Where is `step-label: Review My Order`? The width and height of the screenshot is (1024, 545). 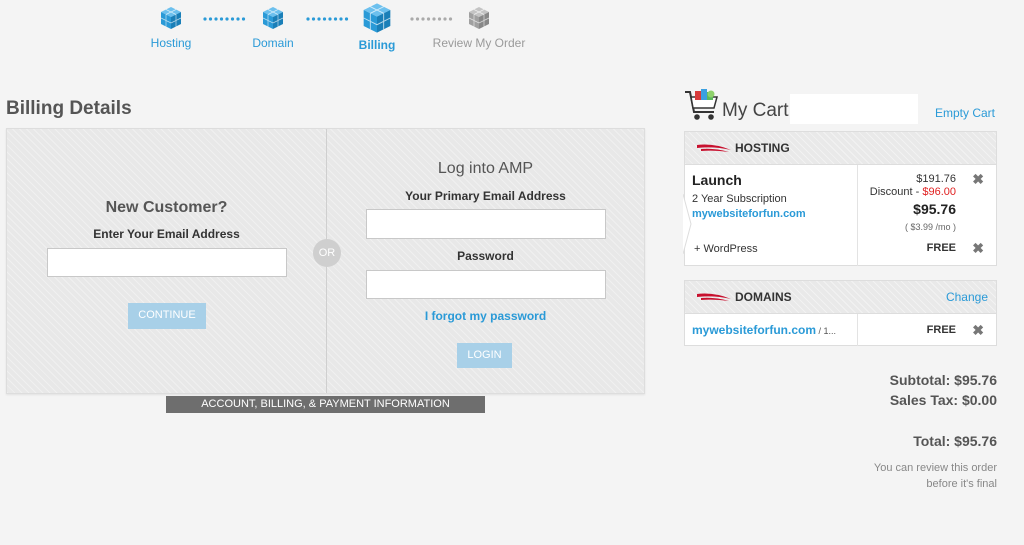
step-label: Review My Order is located at coordinates (479, 43).